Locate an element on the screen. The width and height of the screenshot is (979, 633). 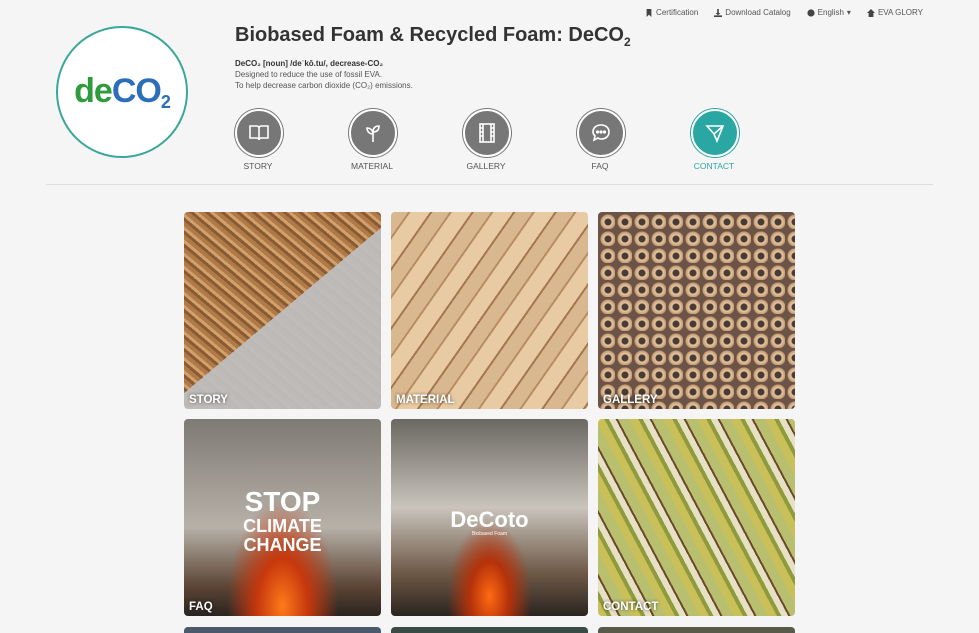
tile-brand: DeCoto Biobased Foam is located at coordinates (489, 517).